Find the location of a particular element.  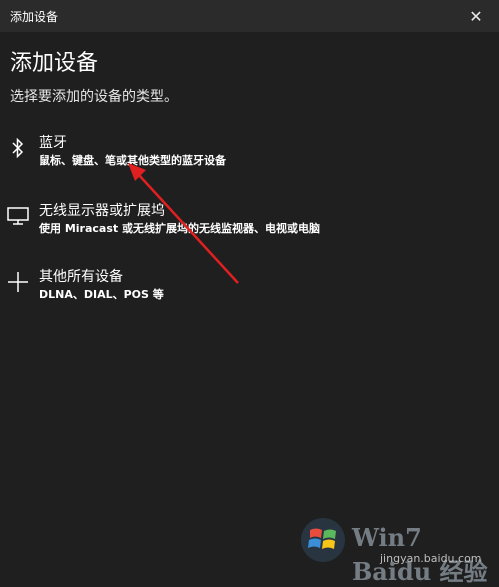

option-bluetooth: 蓝牙 鼠标、键盘、笔或其他类型的蓝牙设备 is located at coordinates (249, 162).